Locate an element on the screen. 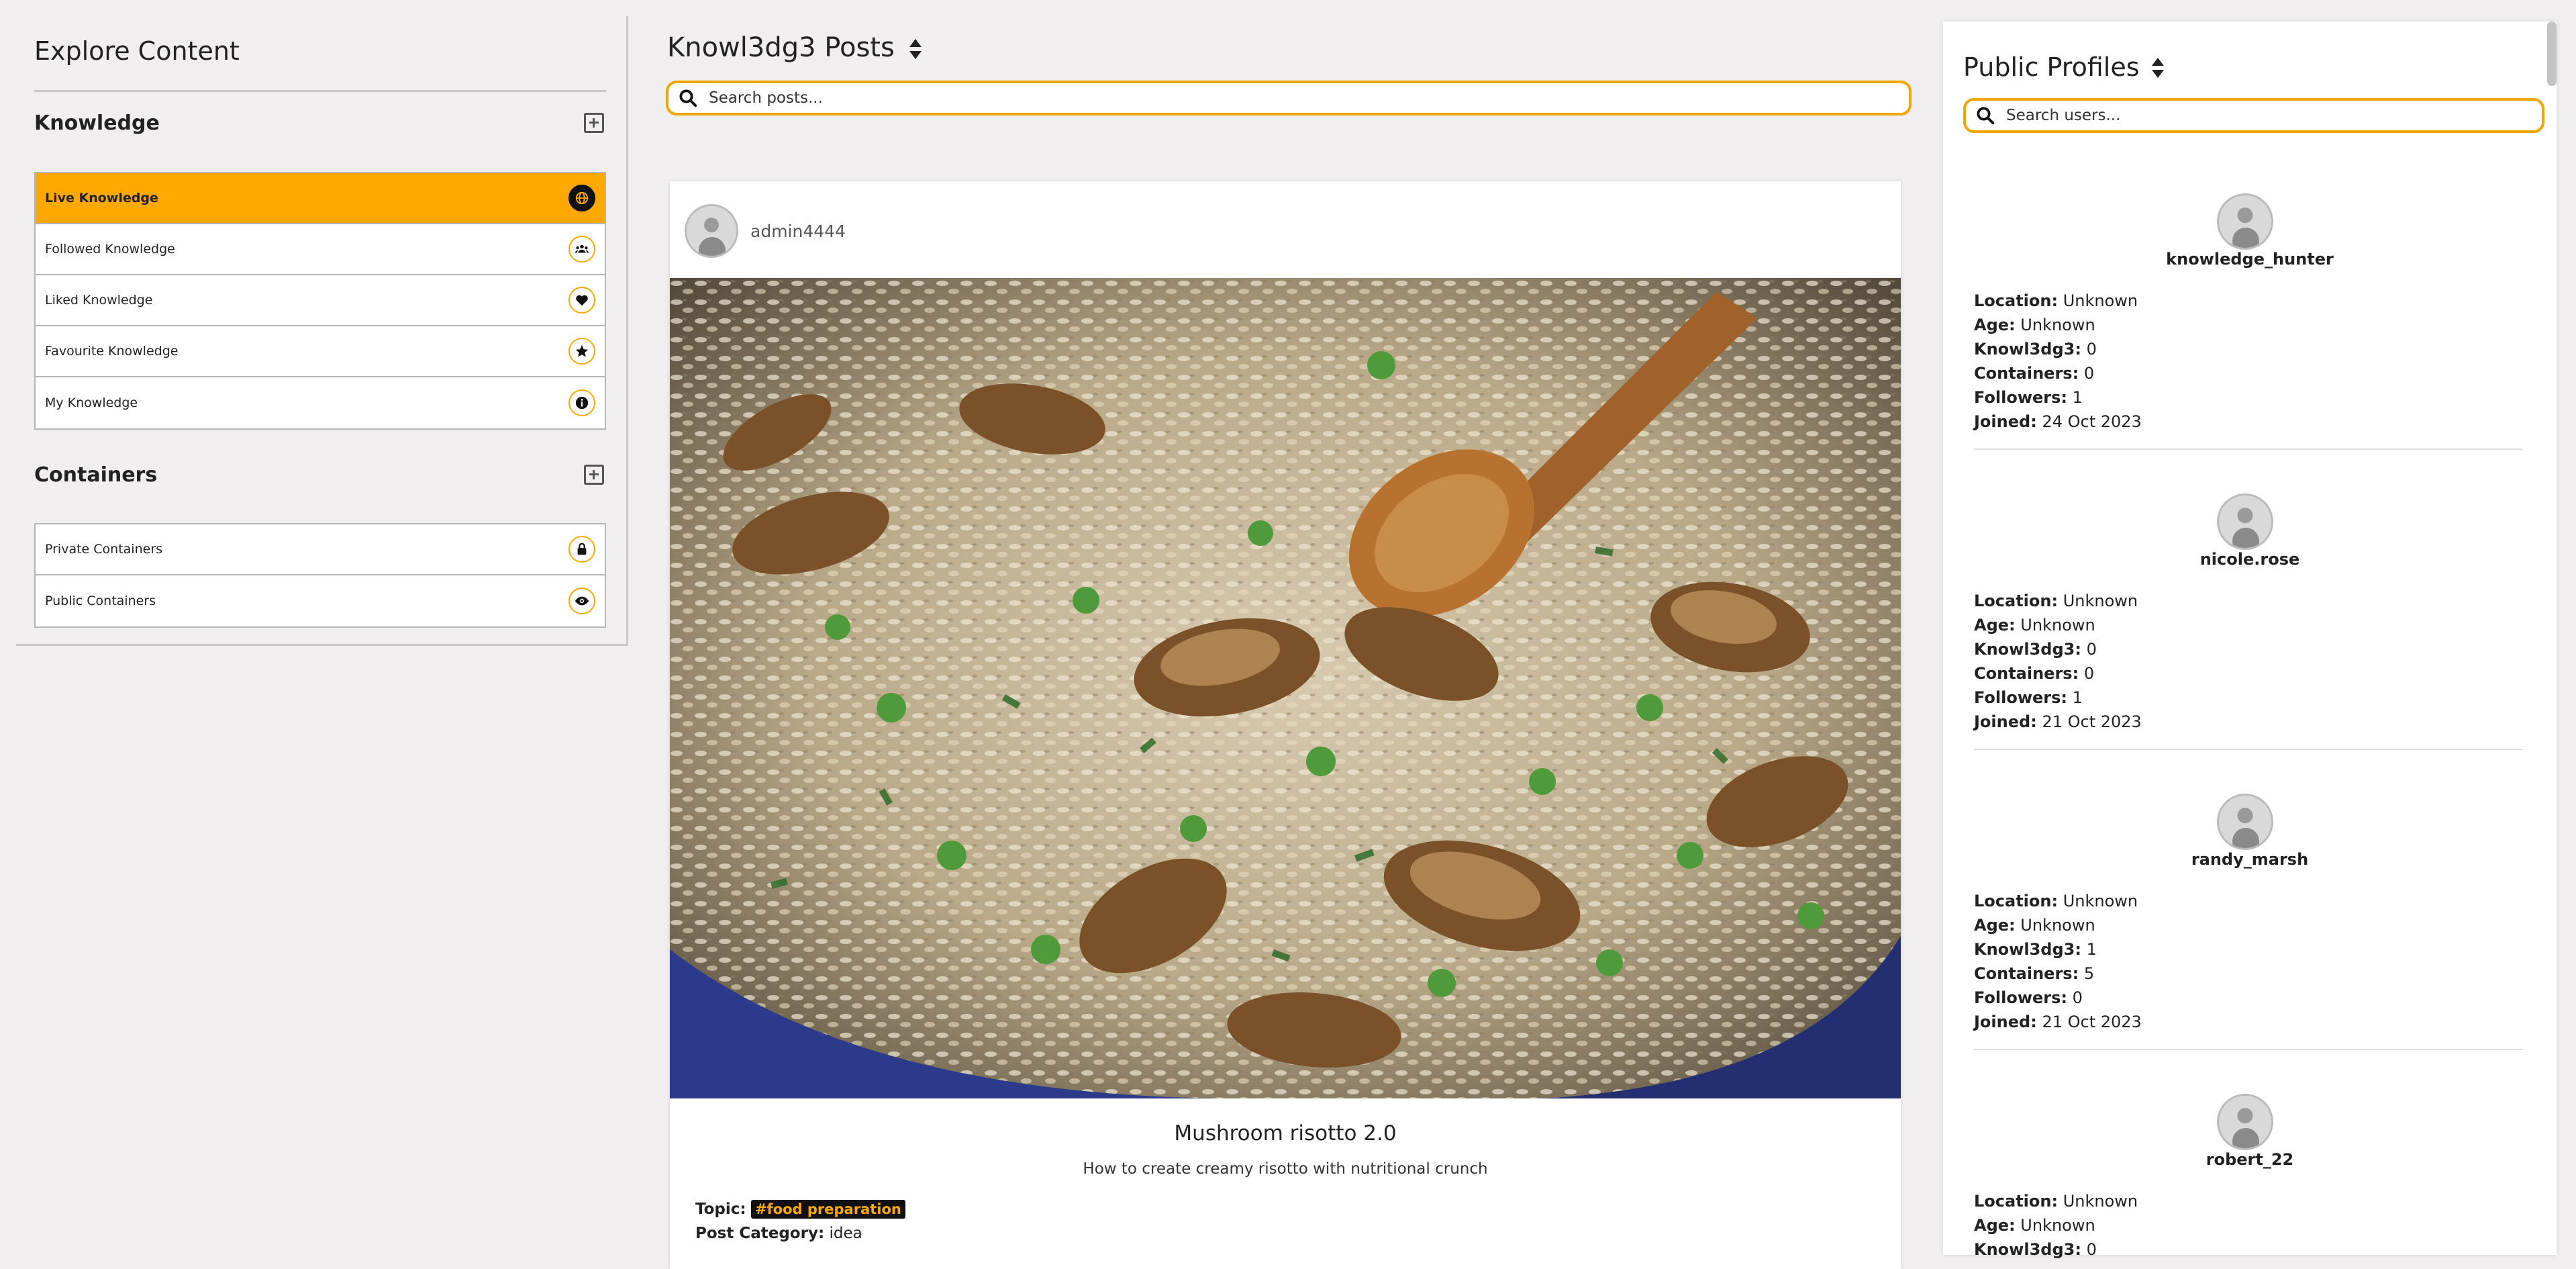 The width and height of the screenshot is (2576, 1269). containers-list: Private Containers Public Containers is located at coordinates (320, 575).